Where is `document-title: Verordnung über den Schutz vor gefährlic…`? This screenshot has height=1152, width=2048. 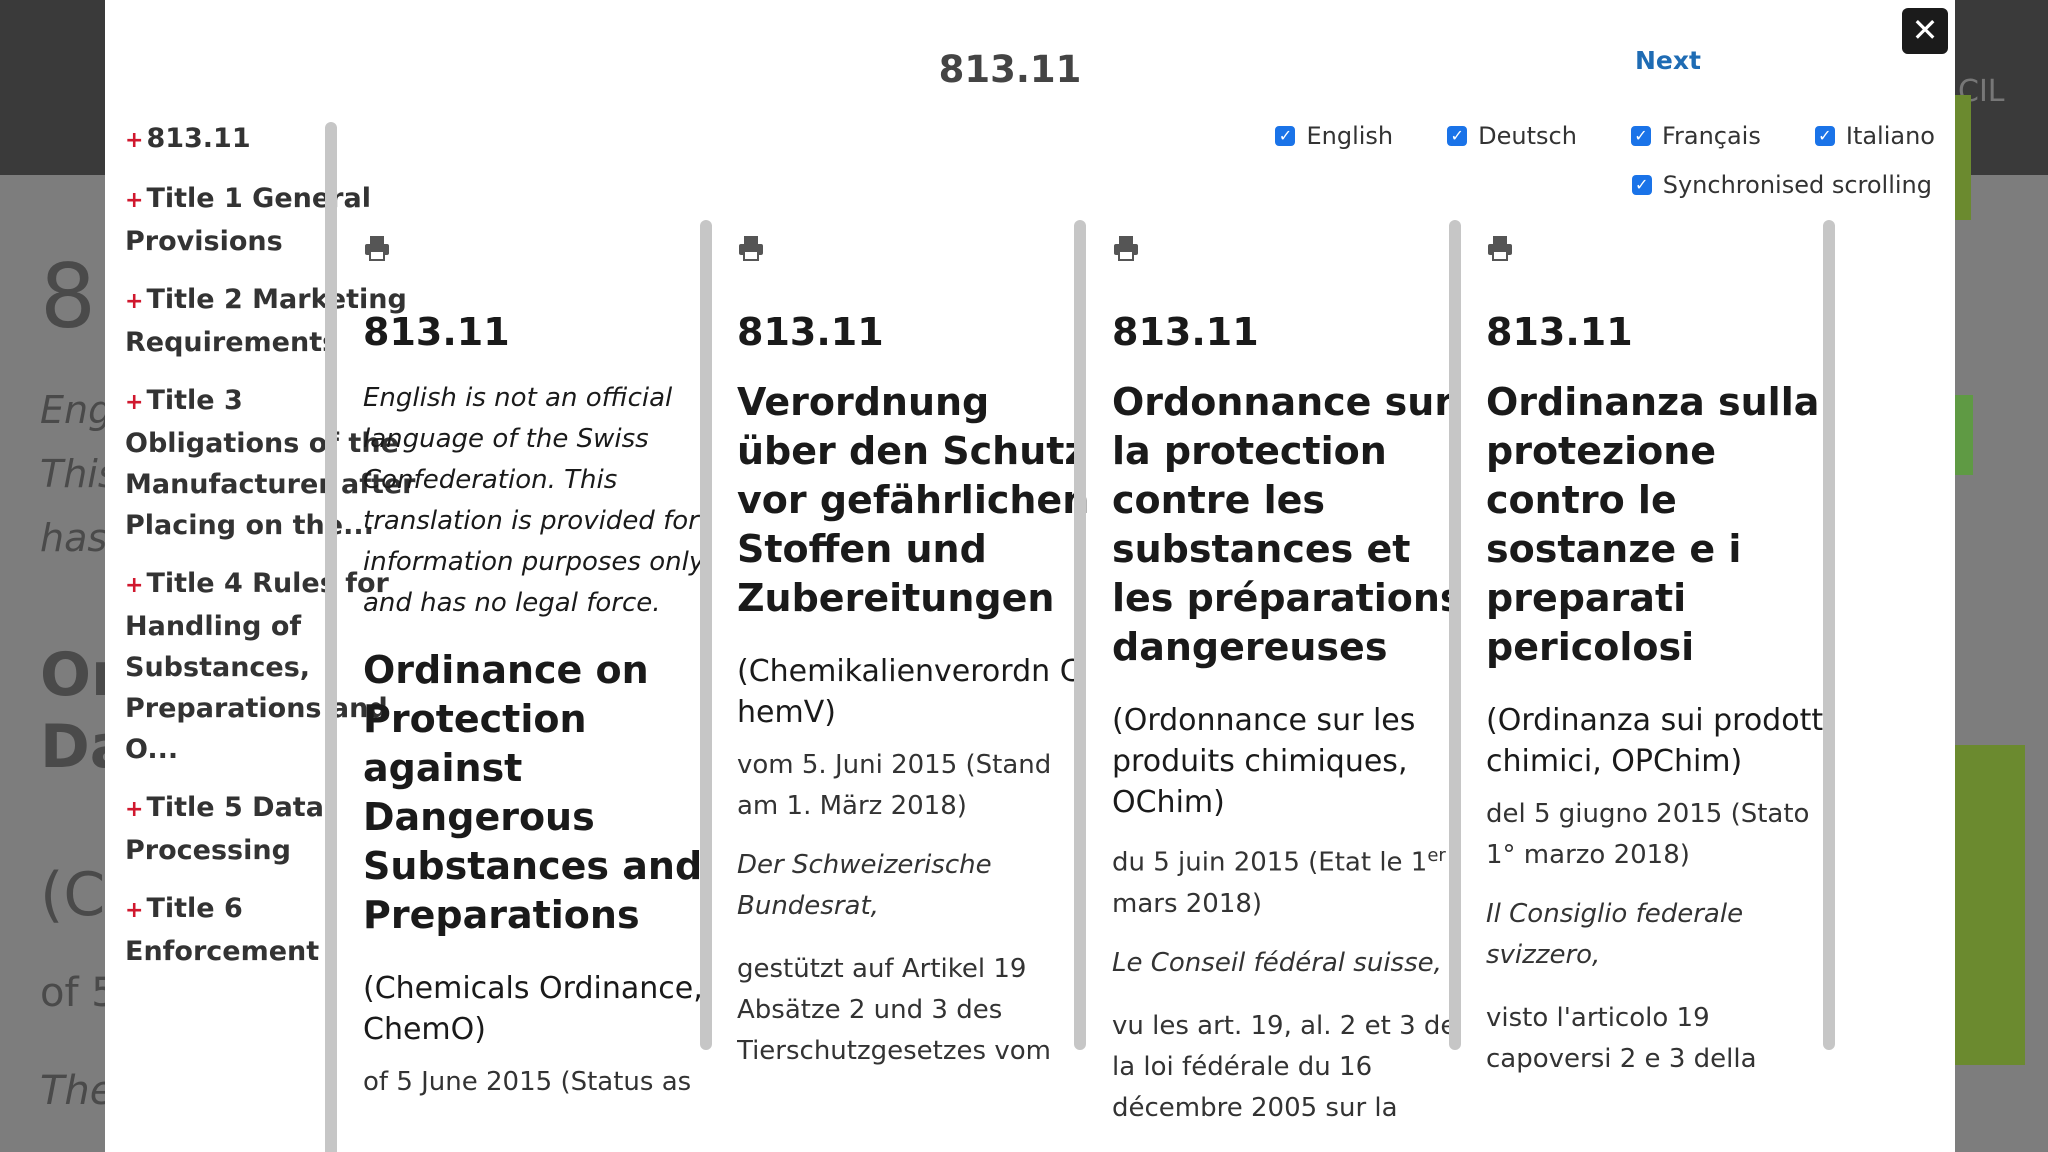
document-title: Verordnung über den Schutz vor gefährlic… is located at coordinates (913, 500).